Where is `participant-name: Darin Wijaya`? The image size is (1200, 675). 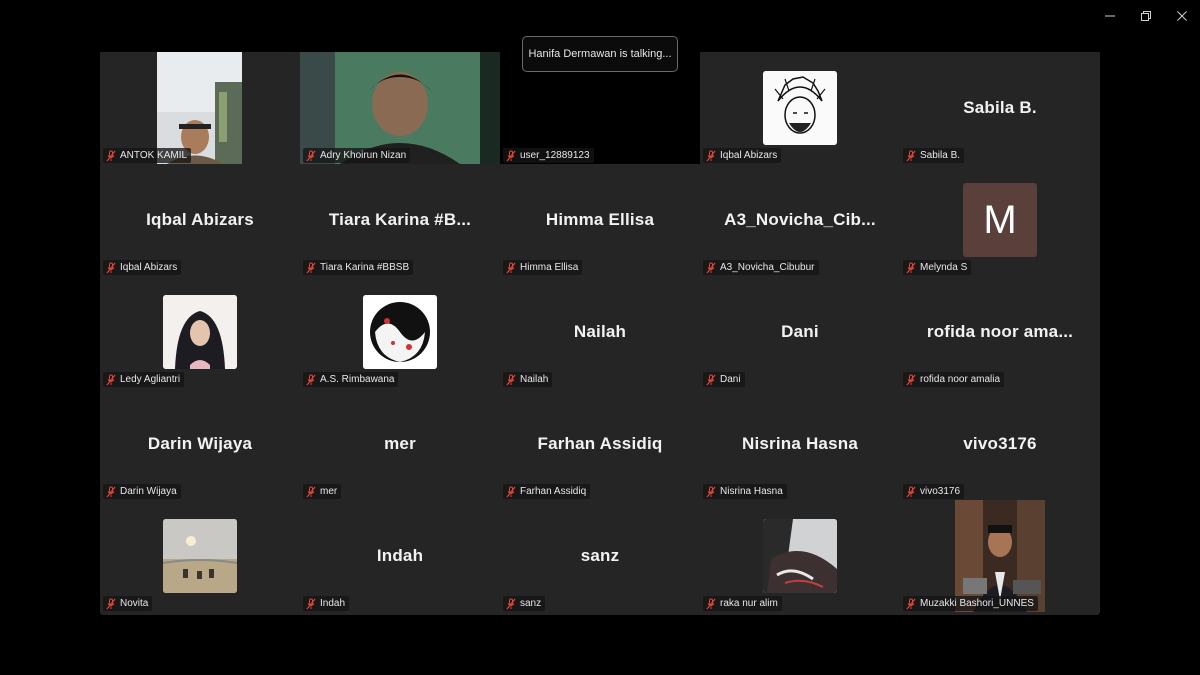 participant-name: Darin Wijaya is located at coordinates (148, 491).